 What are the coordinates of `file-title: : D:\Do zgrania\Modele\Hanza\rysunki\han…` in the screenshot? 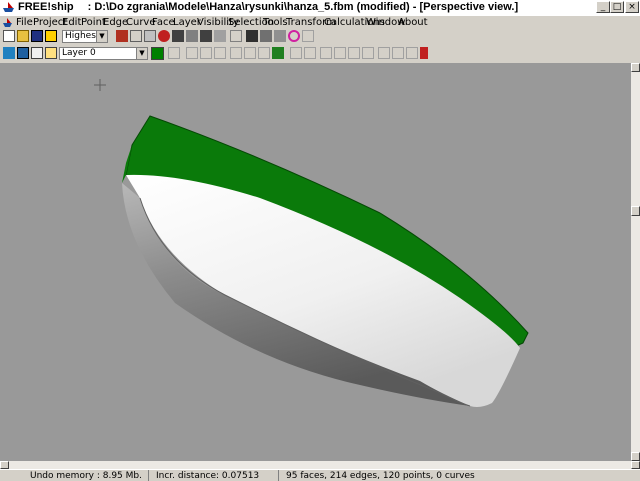 It's located at (303, 7).